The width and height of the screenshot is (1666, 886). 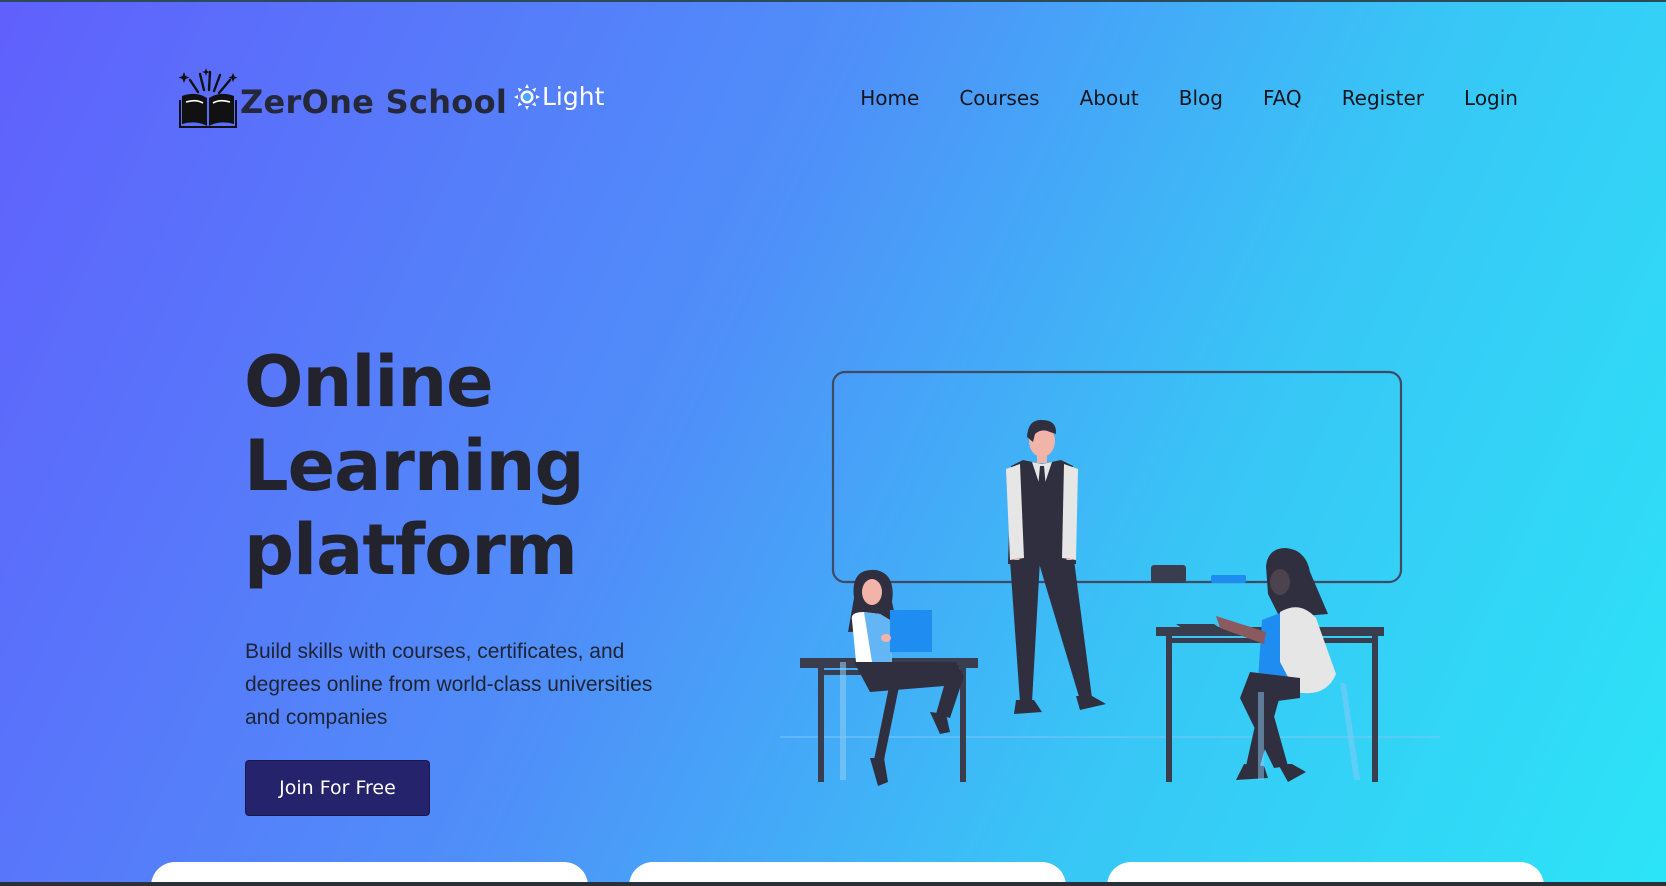 What do you see at coordinates (374, 102) in the screenshot?
I see `logo-text: ZerOne School` at bounding box center [374, 102].